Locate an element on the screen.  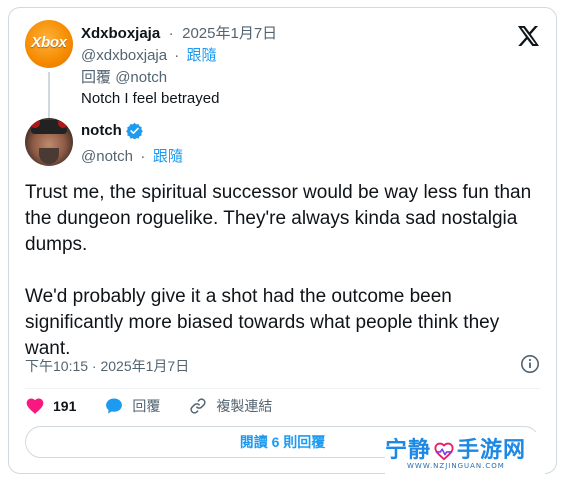
heart-swoosh-icon is located at coordinates (444, 451).